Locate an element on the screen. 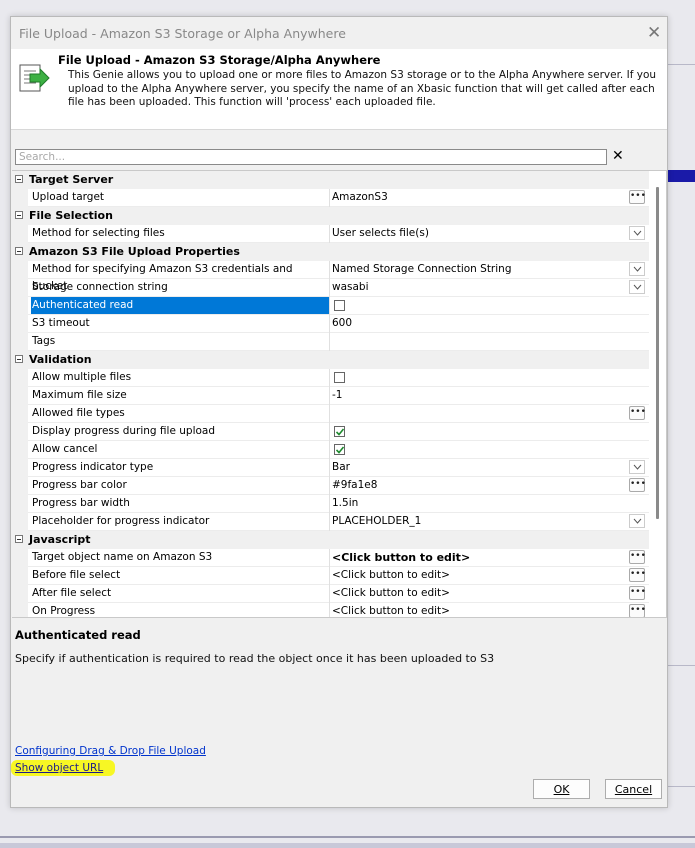  prop-value: PLACEHOLDER_1 is located at coordinates (376, 521).